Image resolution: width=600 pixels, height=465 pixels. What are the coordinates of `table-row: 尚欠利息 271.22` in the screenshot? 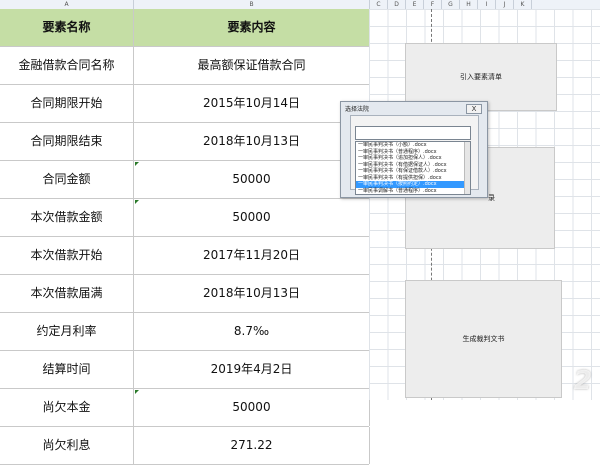 It's located at (185, 446).